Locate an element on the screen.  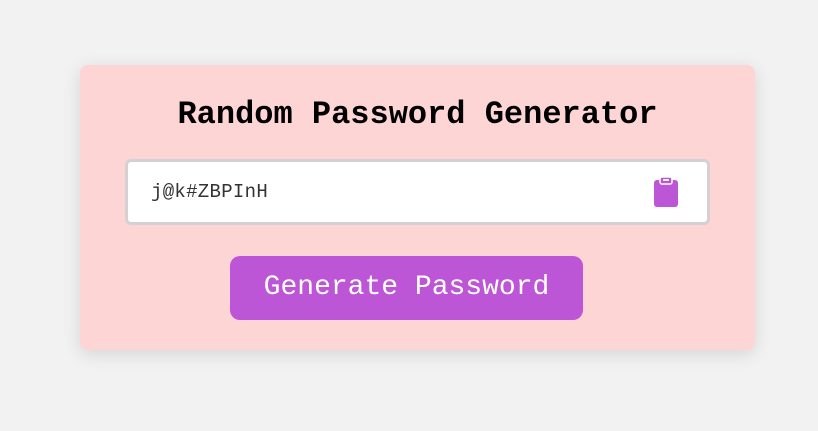
page-title: Random Password Generator is located at coordinates (417, 114).